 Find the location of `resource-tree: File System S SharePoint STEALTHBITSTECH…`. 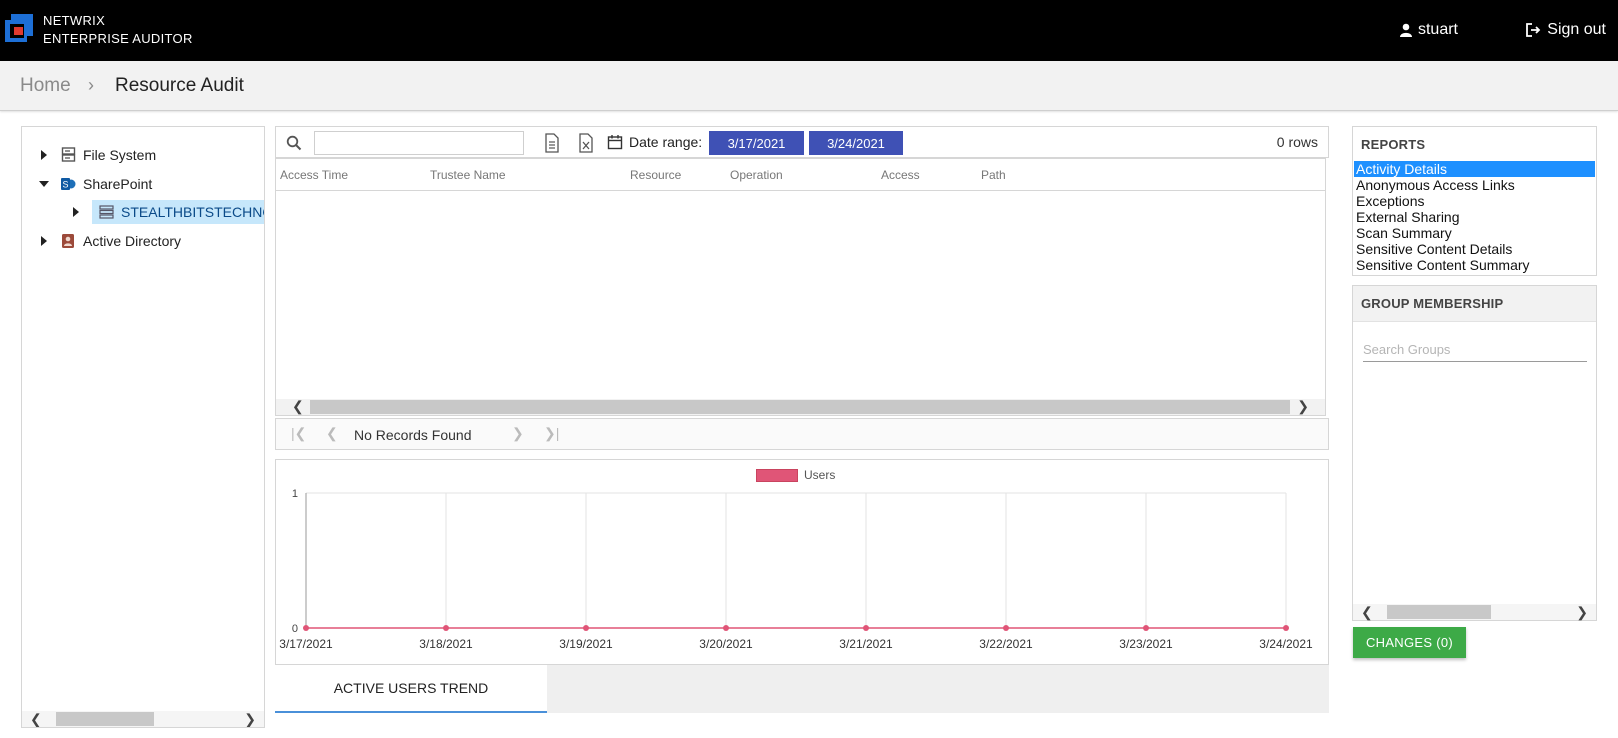

resource-tree: File System S SharePoint STEALTHBITSTECH… is located at coordinates (143, 427).